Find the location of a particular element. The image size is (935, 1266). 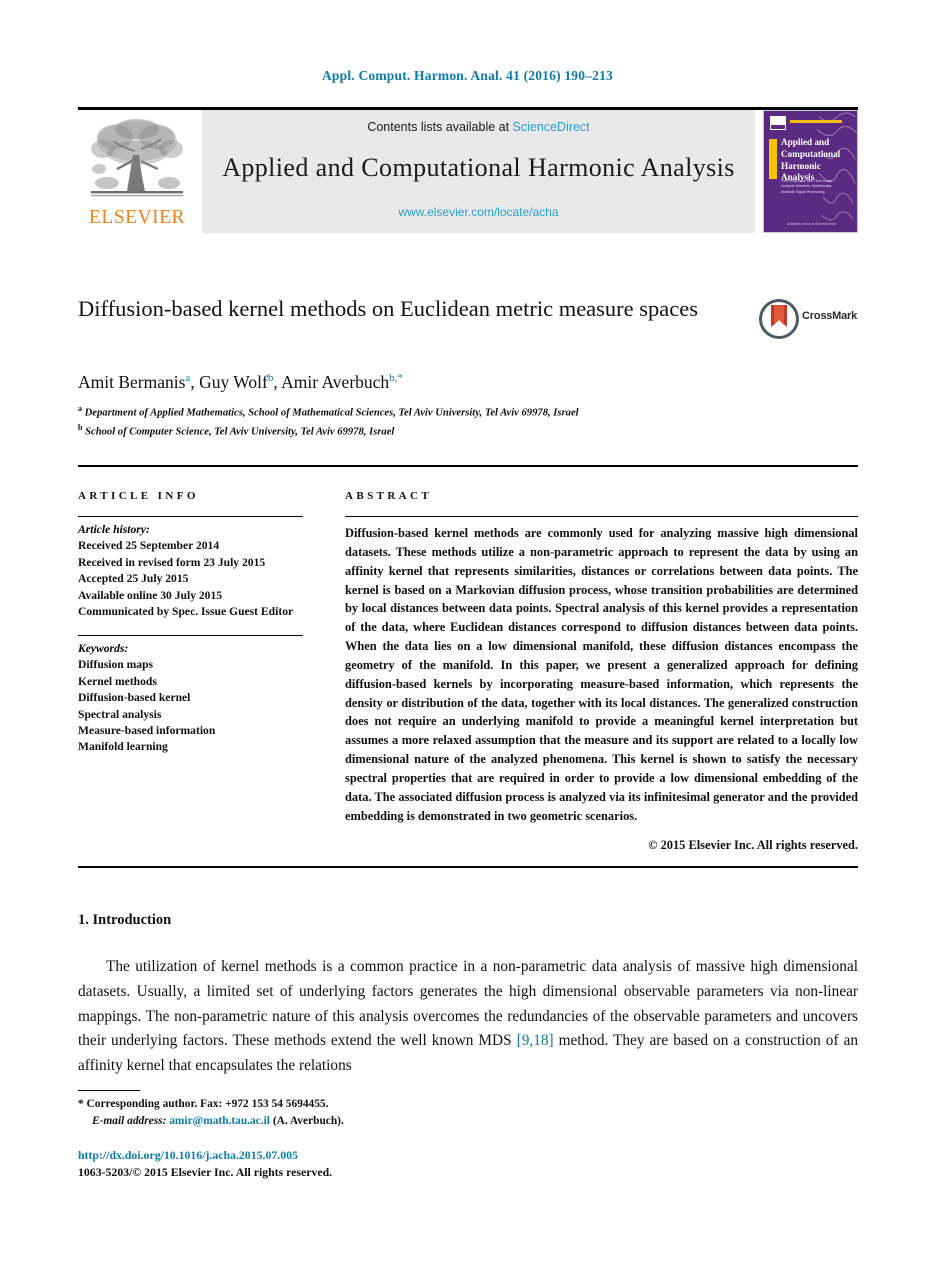

elsevier-tree-icon is located at coordinates (137, 158).